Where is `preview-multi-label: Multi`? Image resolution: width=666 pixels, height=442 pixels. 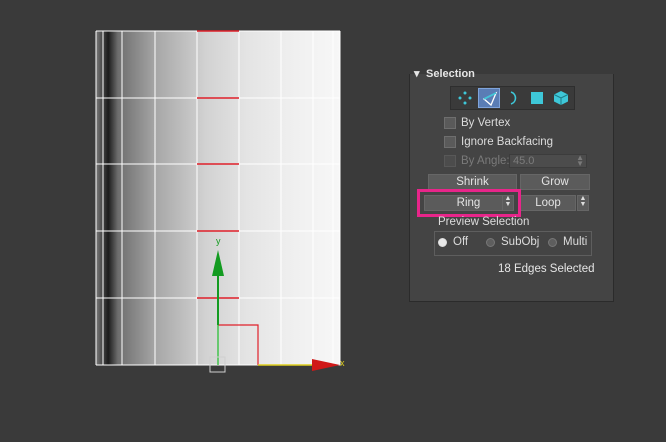
preview-multi-label: Multi is located at coordinates (575, 242).